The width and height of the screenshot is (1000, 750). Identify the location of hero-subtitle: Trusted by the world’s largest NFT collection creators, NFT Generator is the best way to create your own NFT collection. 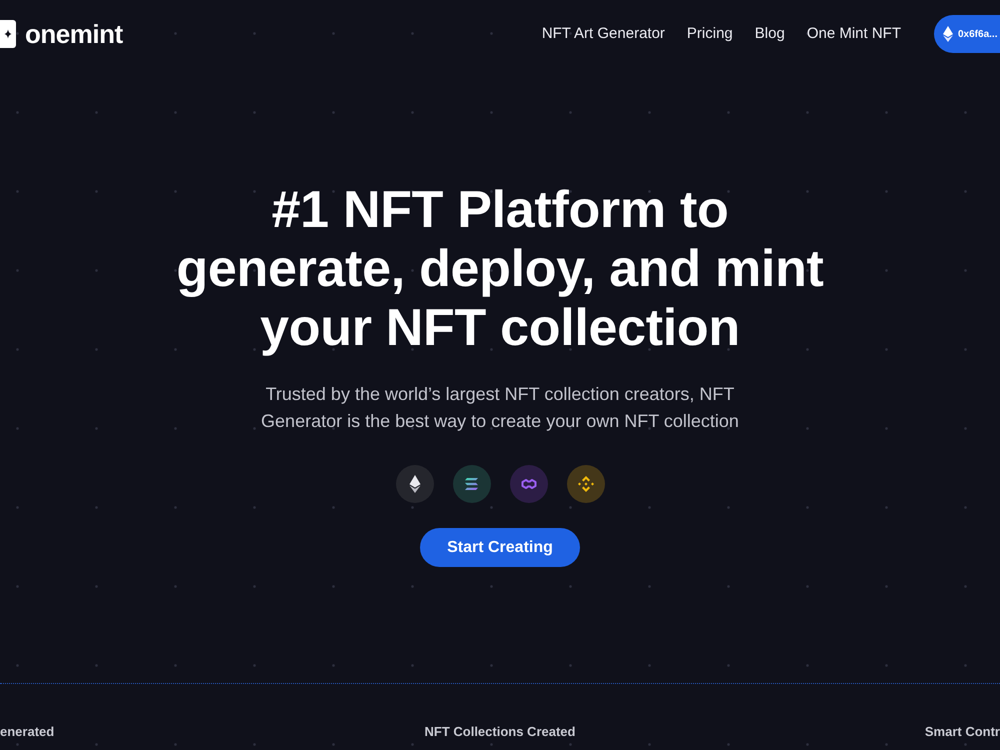
(500, 408).